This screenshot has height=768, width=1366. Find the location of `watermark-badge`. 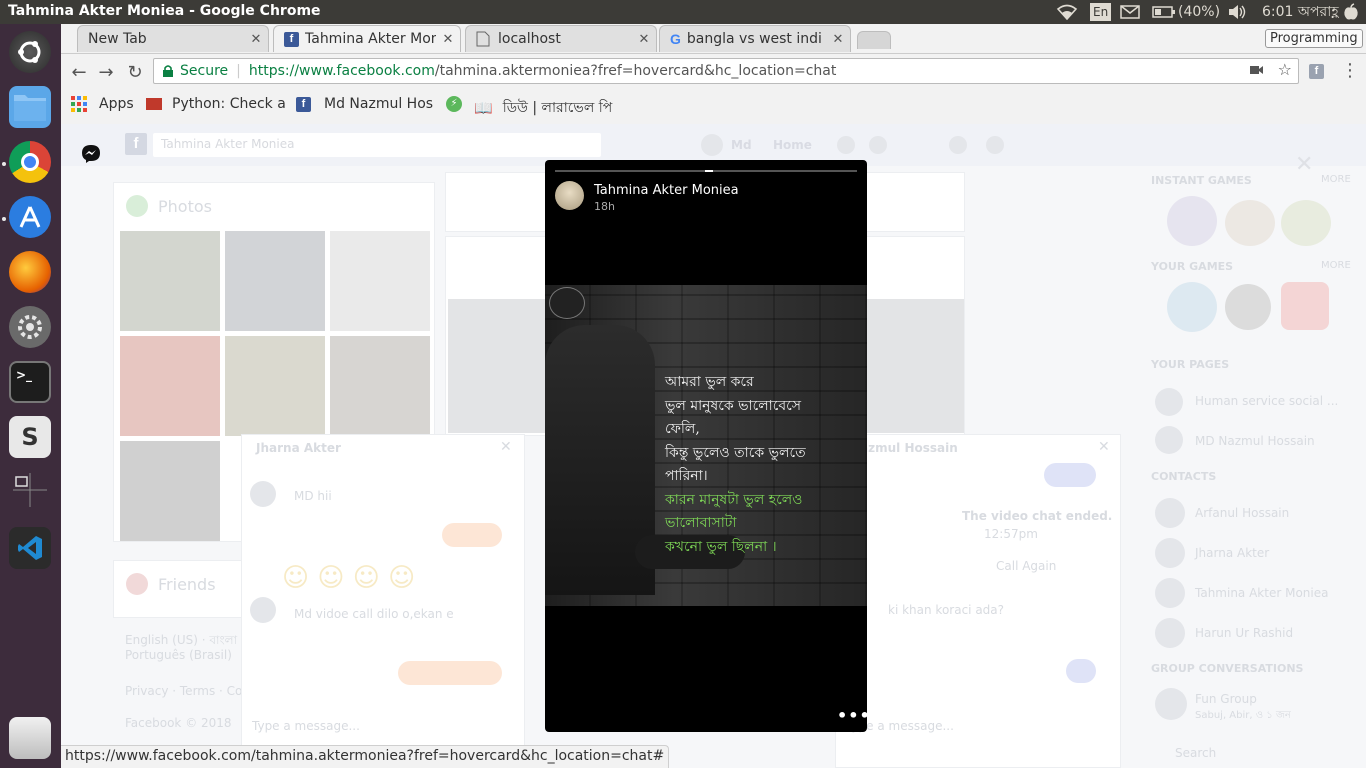

watermark-badge is located at coordinates (567, 303).